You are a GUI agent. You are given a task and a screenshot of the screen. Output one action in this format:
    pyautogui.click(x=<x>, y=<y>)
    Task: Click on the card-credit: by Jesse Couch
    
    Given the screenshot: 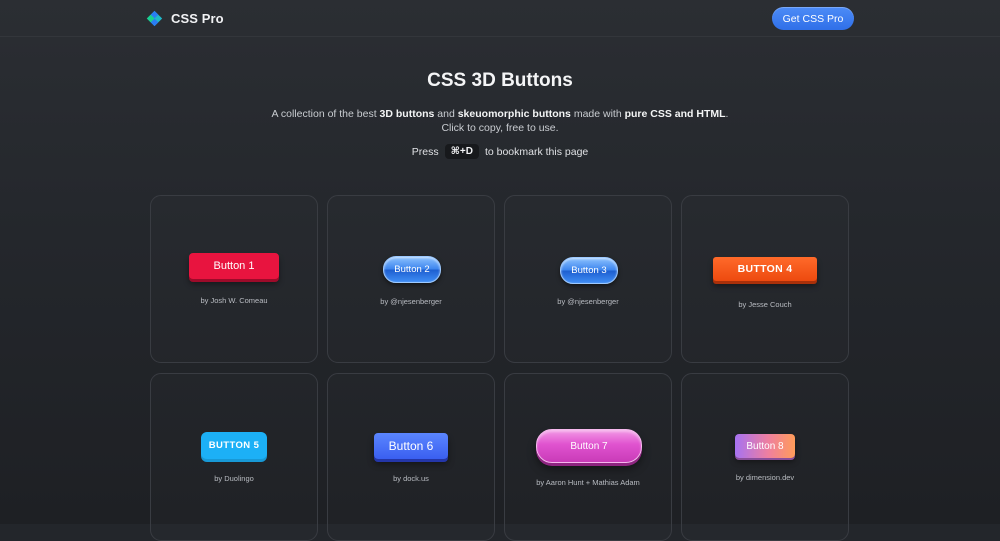 What is the action you would take?
    pyautogui.click(x=765, y=304)
    